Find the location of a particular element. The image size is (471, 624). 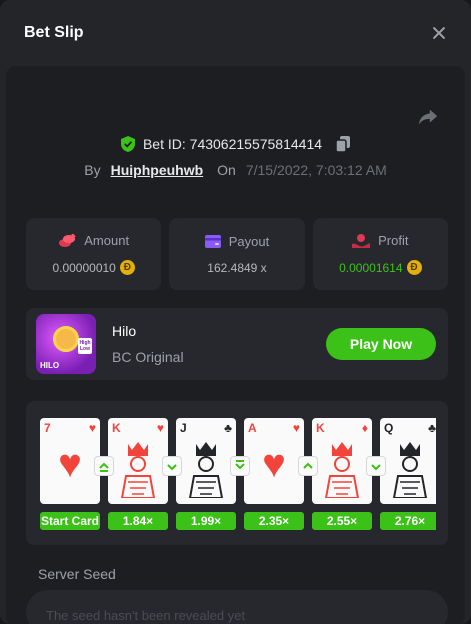

thumbnail-game-label: HILO is located at coordinates (50, 365).